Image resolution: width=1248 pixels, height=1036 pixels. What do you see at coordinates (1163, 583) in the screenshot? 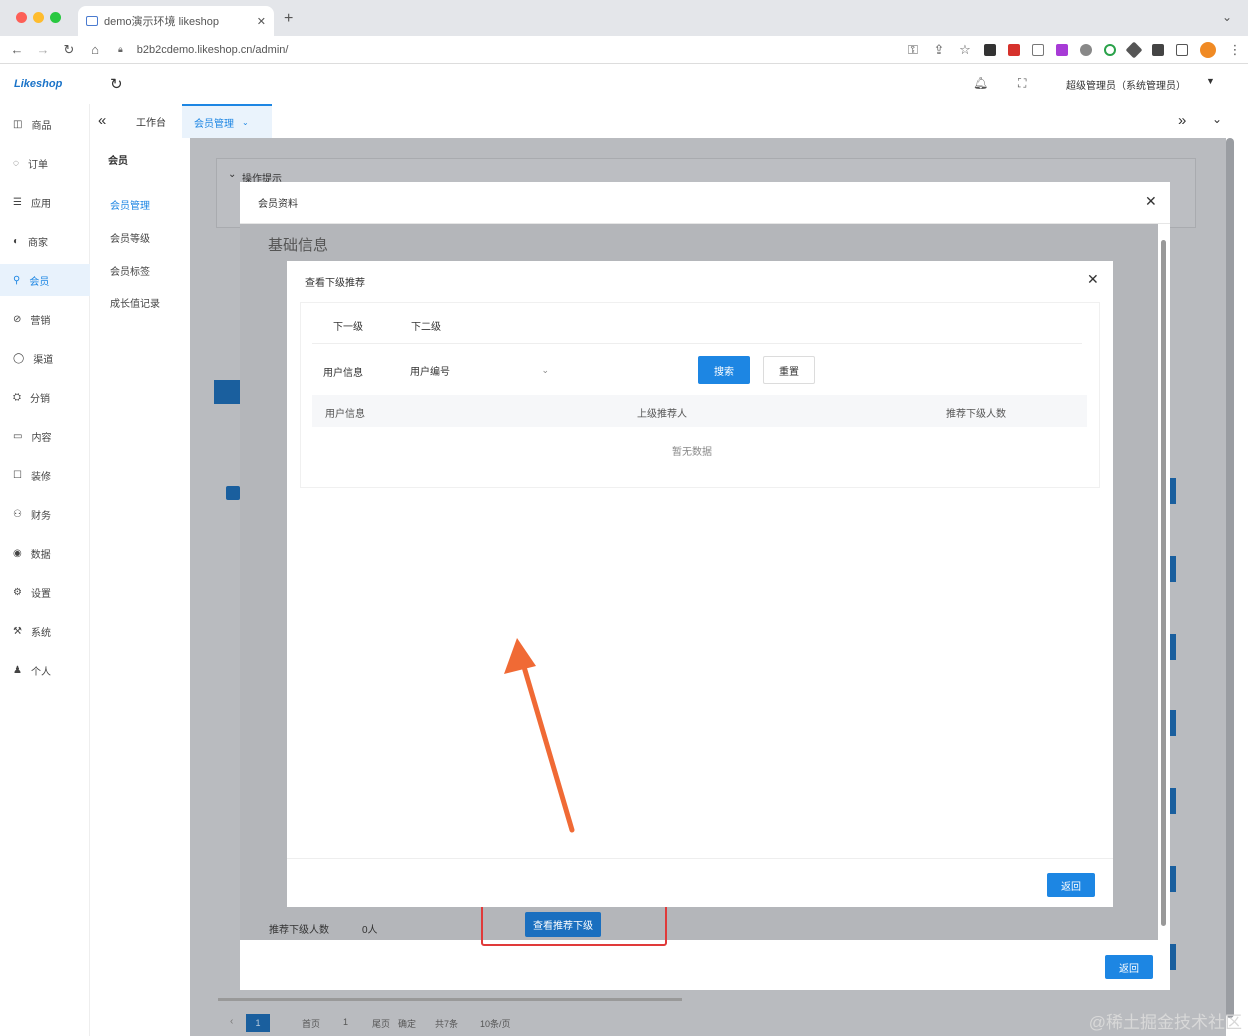
I see `dialog-scrollbar` at bounding box center [1163, 583].